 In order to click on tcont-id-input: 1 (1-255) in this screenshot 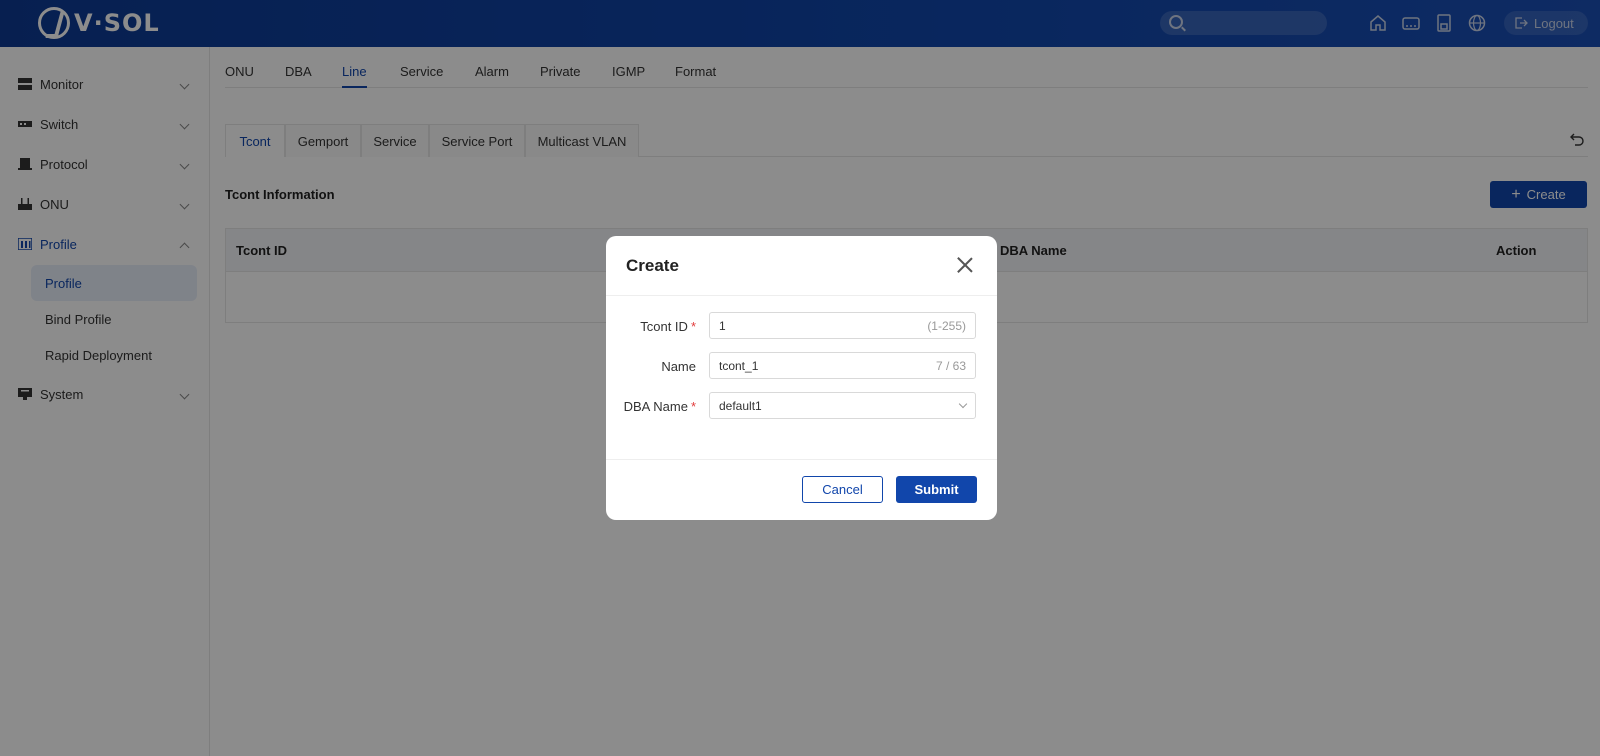, I will do `click(842, 325)`.